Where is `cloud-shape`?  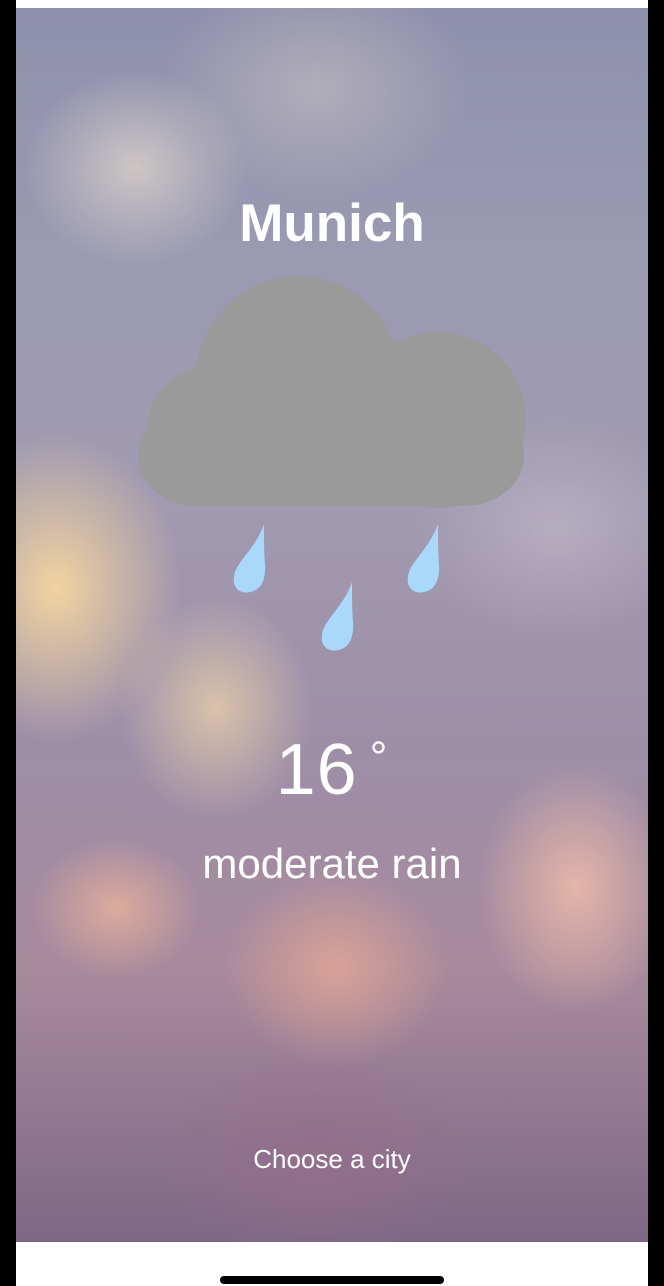 cloud-shape is located at coordinates (332, 392).